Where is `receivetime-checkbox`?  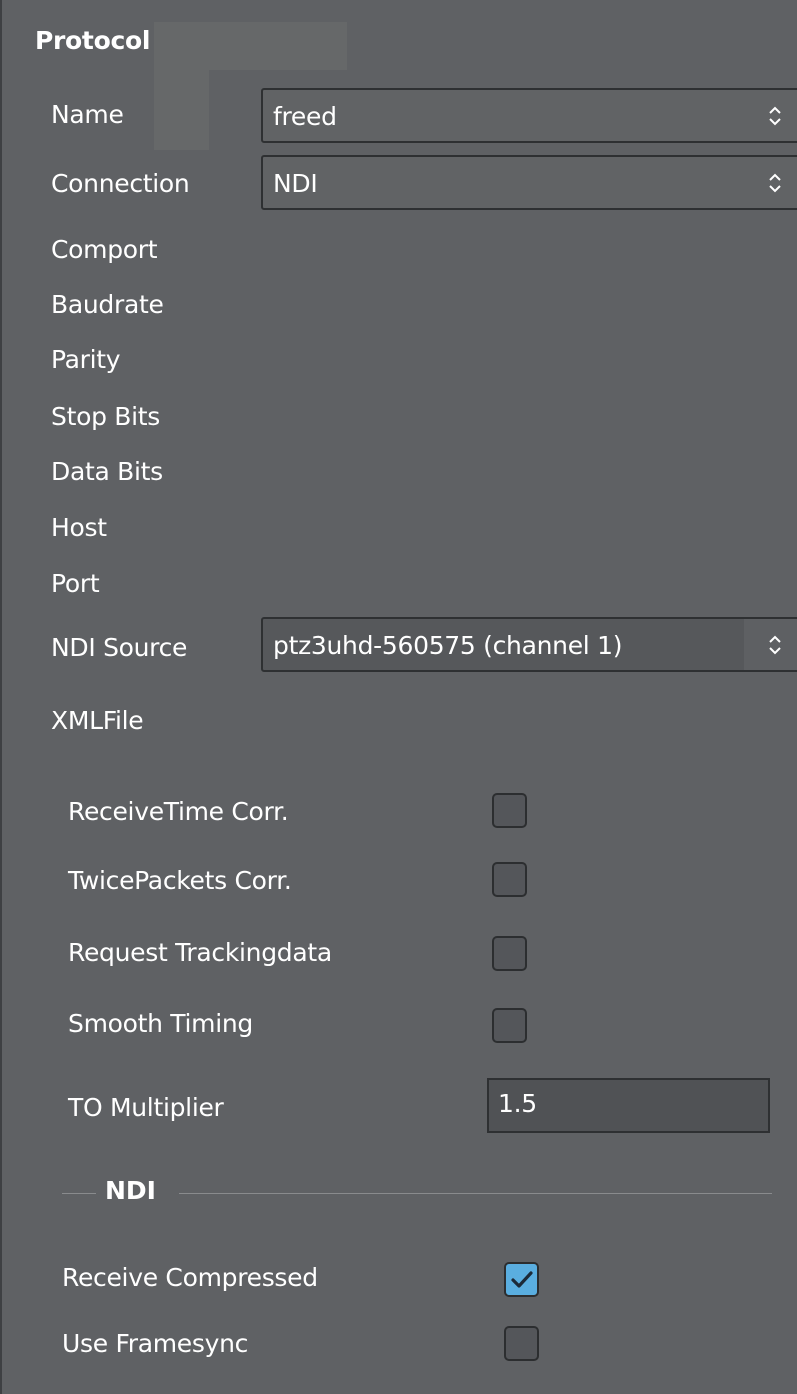 receivetime-checkbox is located at coordinates (509, 810).